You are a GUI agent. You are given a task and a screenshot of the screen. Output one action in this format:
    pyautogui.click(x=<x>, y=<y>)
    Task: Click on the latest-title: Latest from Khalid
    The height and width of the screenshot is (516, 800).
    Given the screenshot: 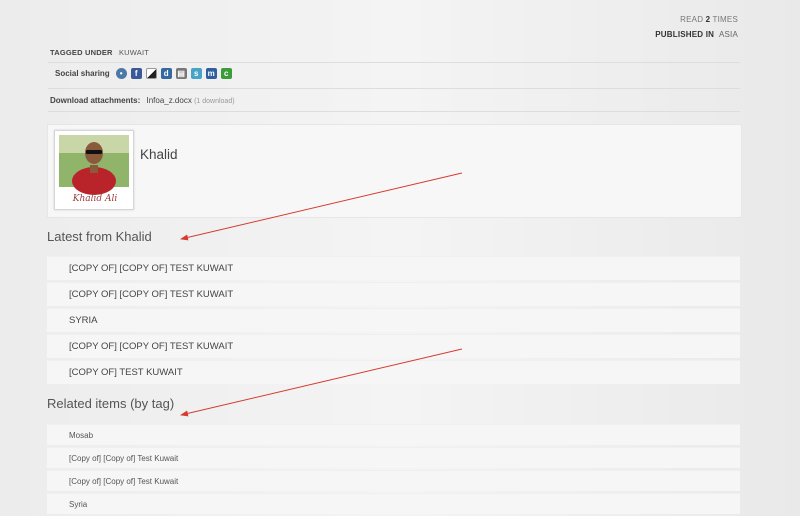 What is the action you would take?
    pyautogui.click(x=99, y=236)
    